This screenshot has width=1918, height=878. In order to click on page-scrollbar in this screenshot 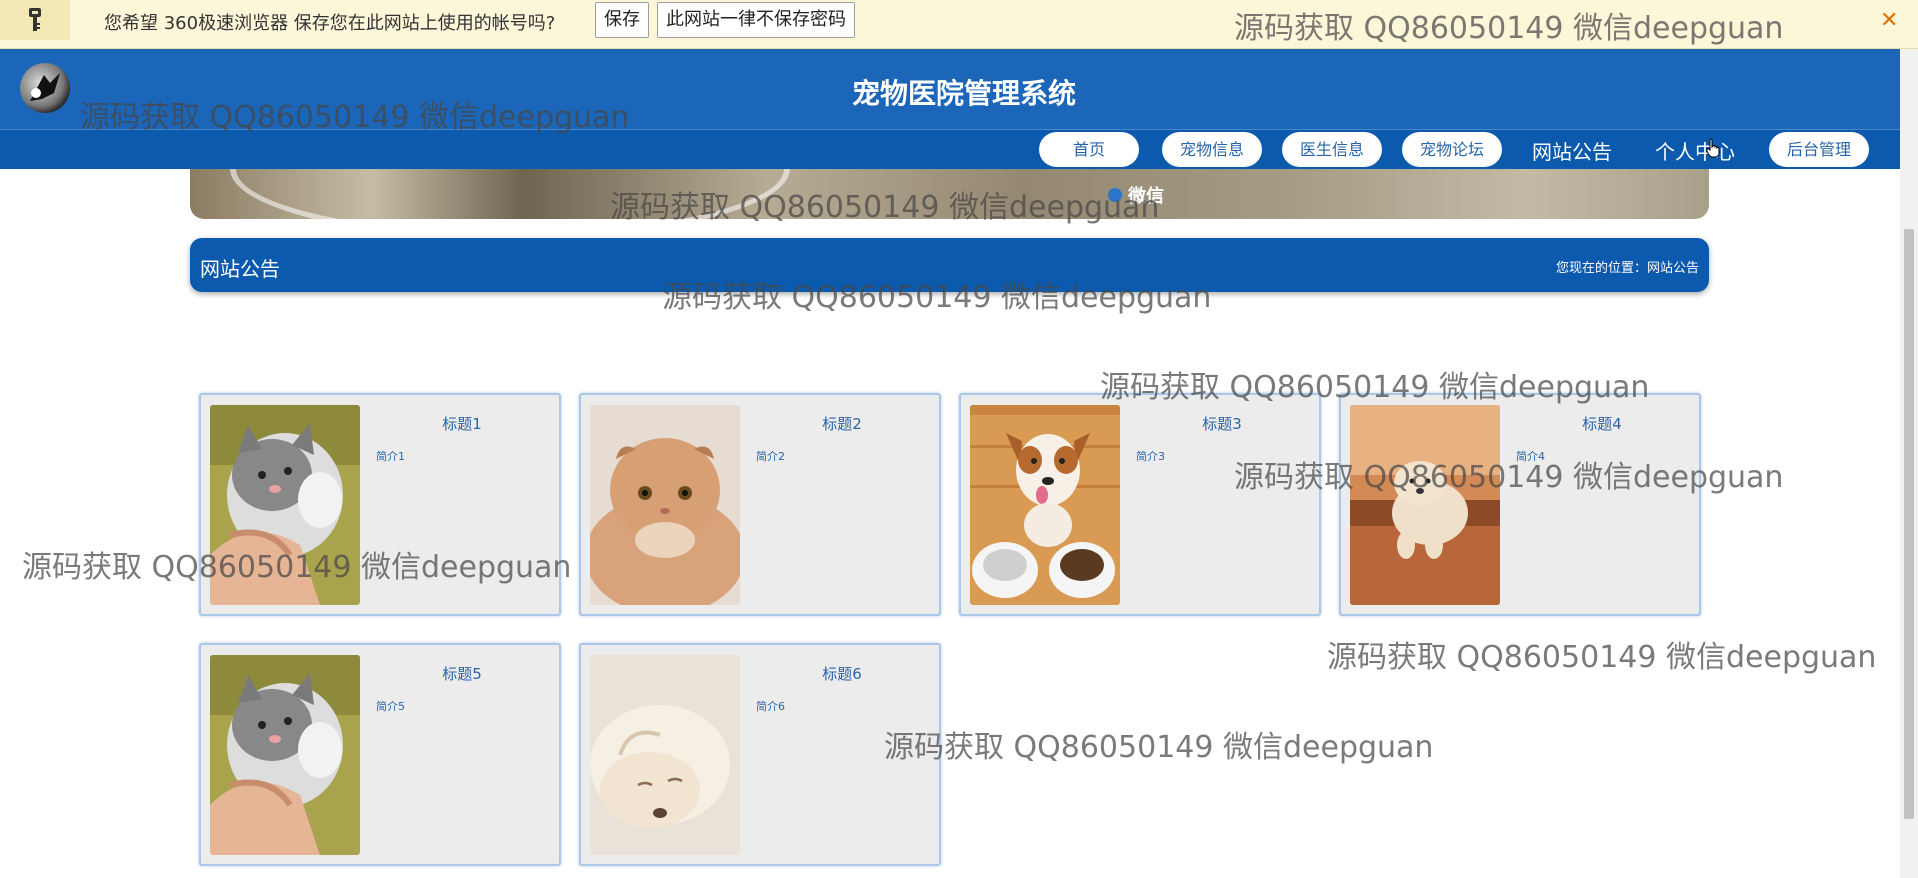, I will do `click(1909, 463)`.